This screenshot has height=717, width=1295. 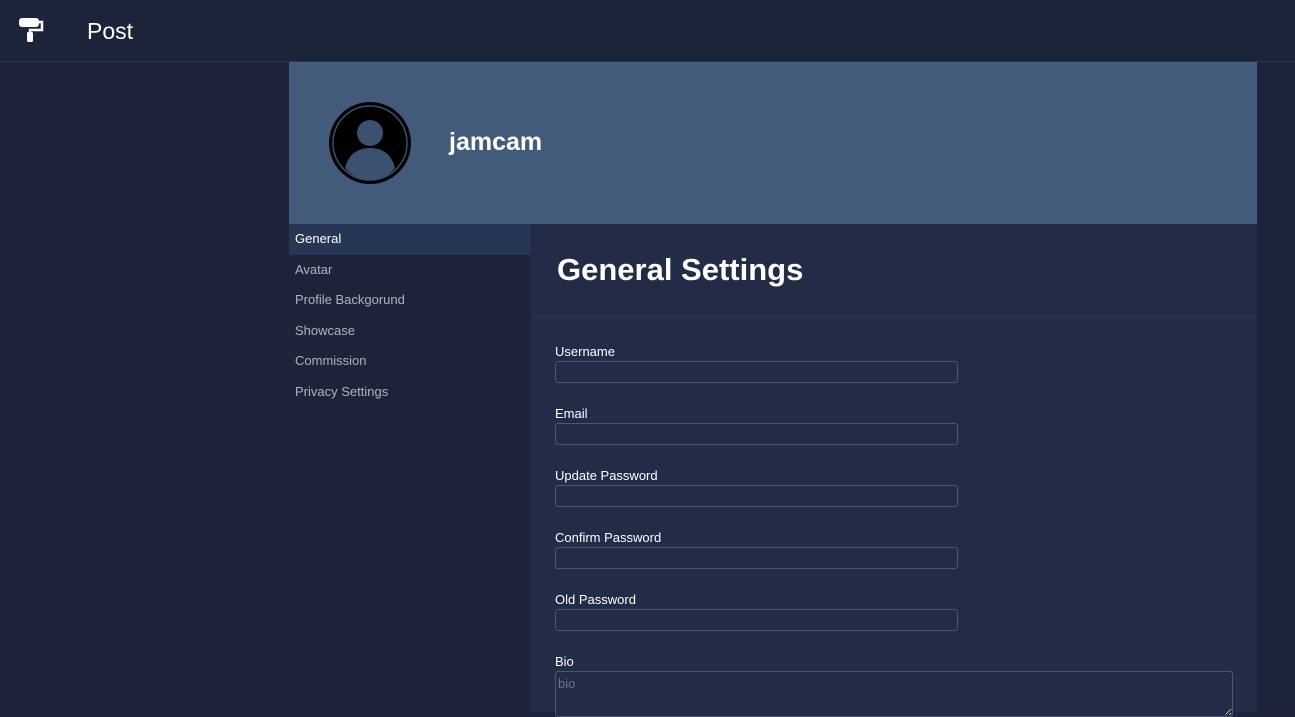 I want to click on page-title: General Settings, so click(x=680, y=269).